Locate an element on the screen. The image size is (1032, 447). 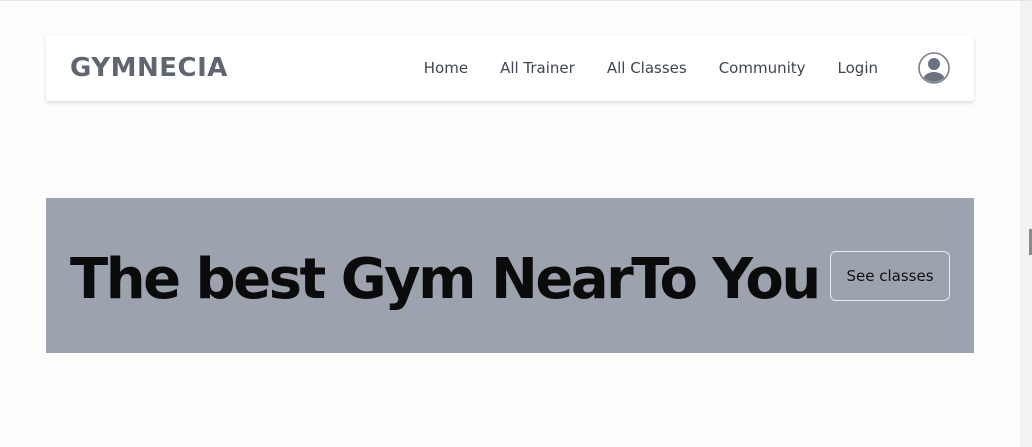
see-classes-button: See classes is located at coordinates (890, 276).